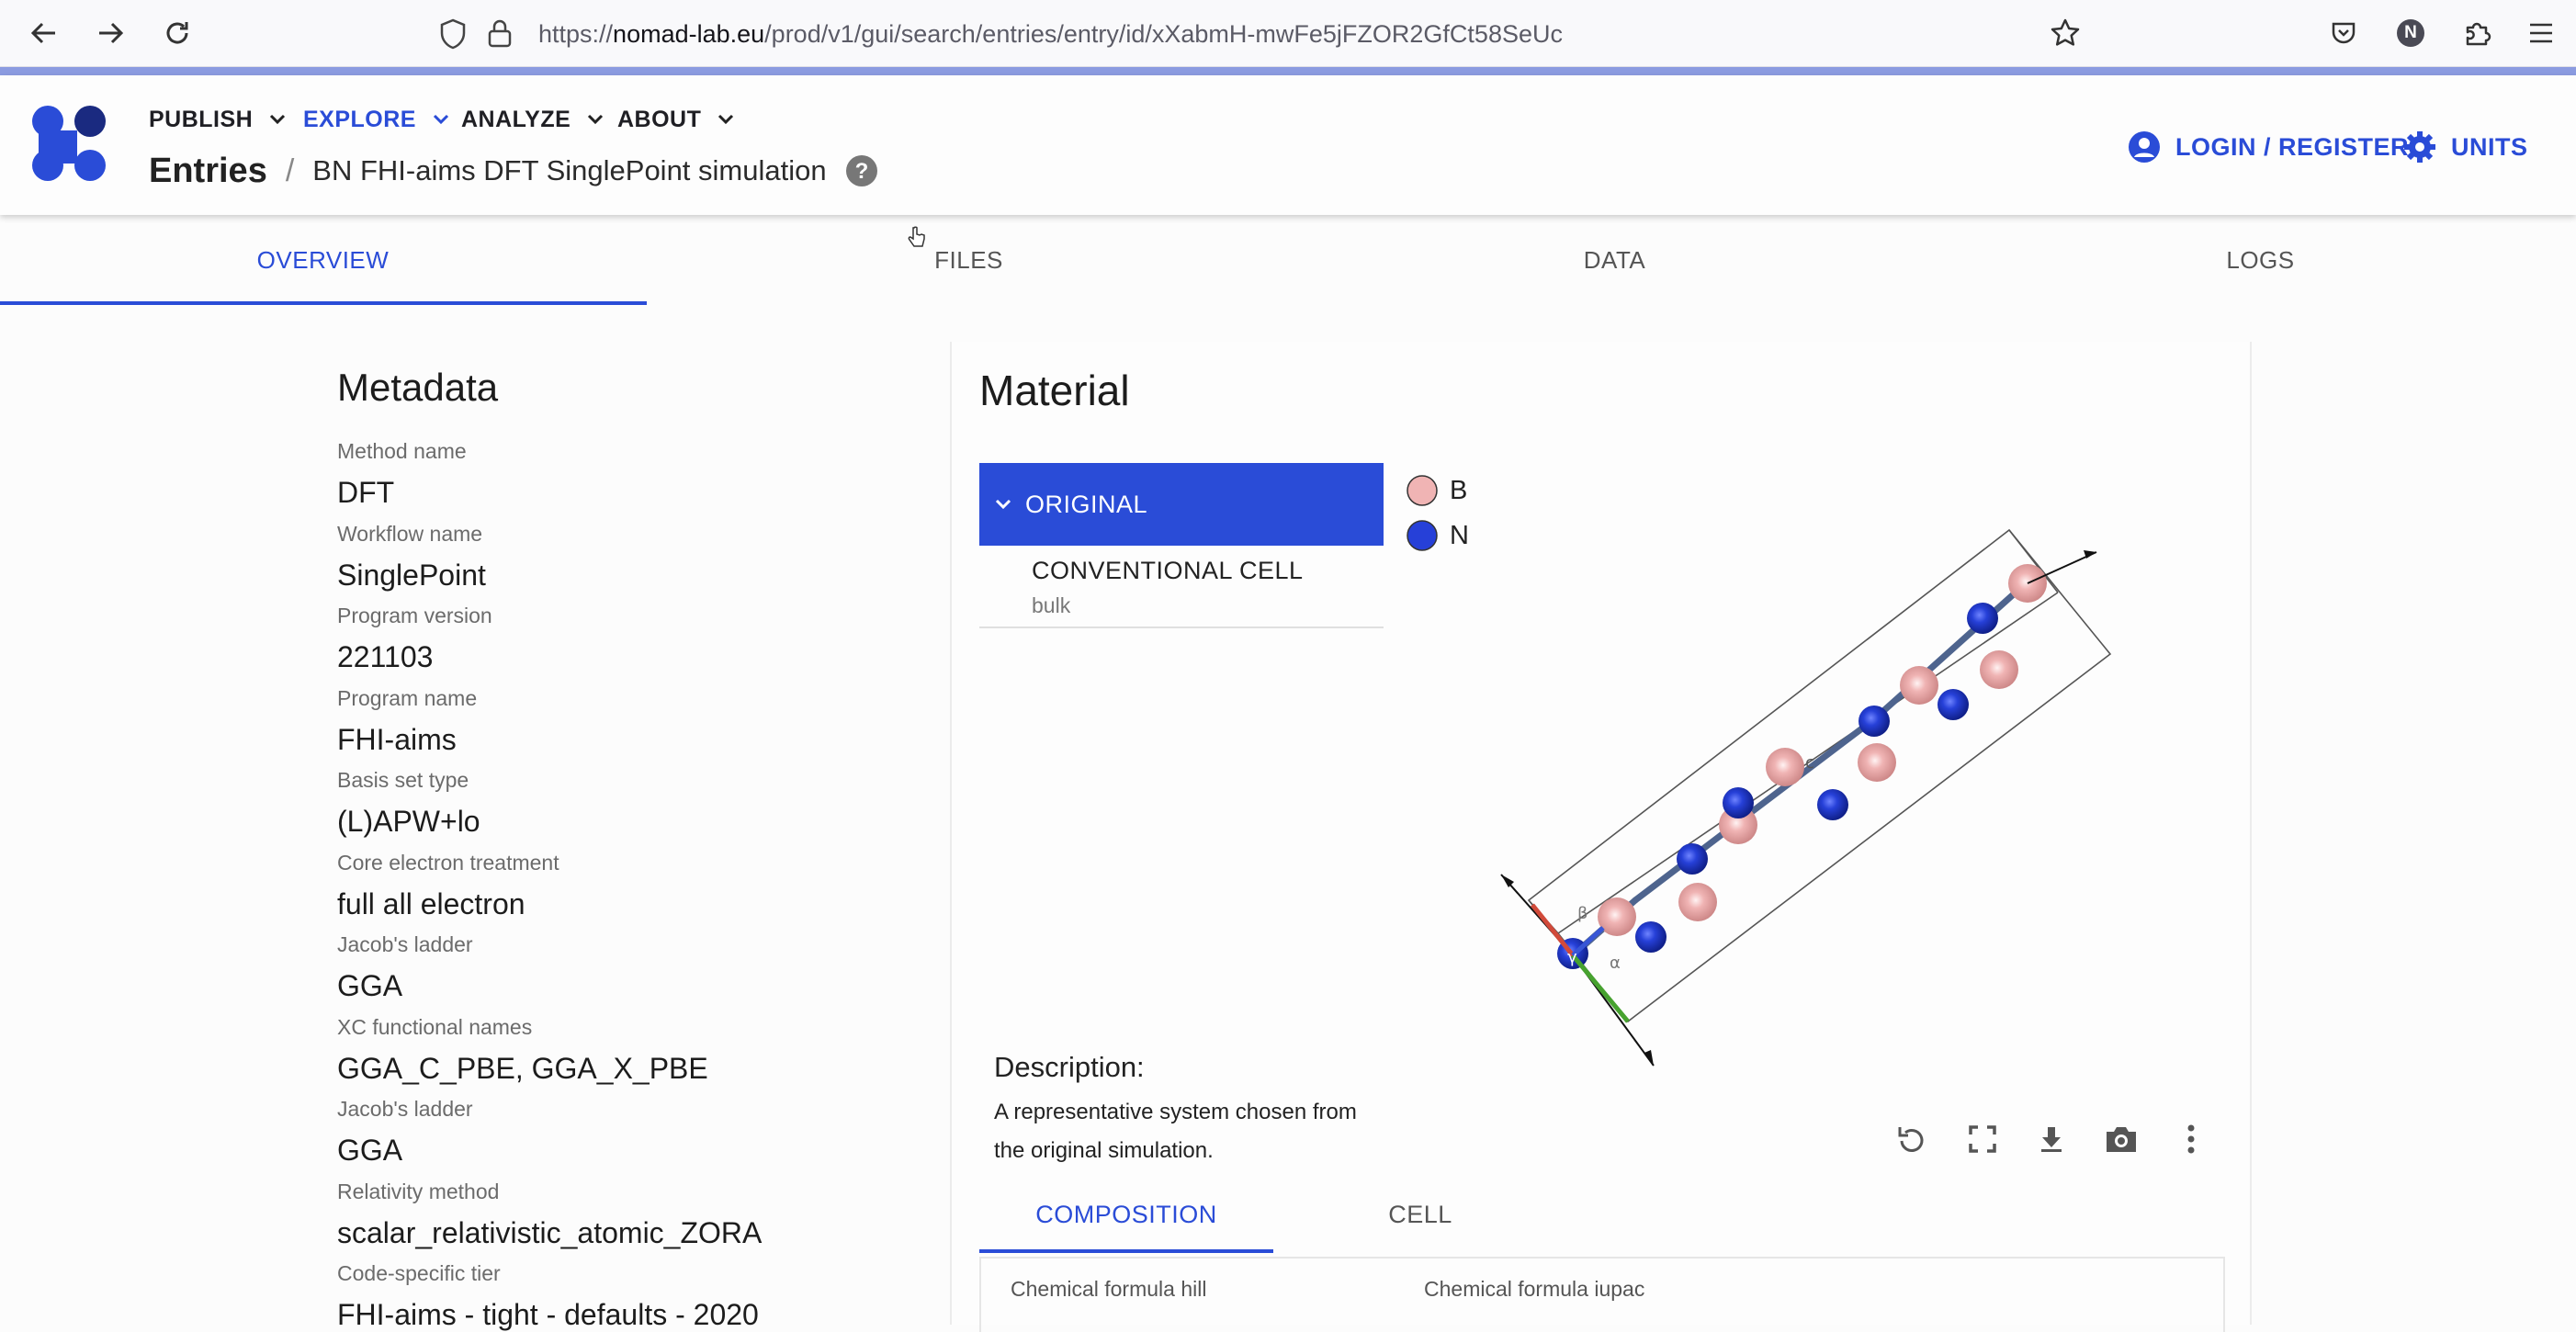 The height and width of the screenshot is (1332, 2576). I want to click on tab-cell-label: CELL, so click(1420, 1214).